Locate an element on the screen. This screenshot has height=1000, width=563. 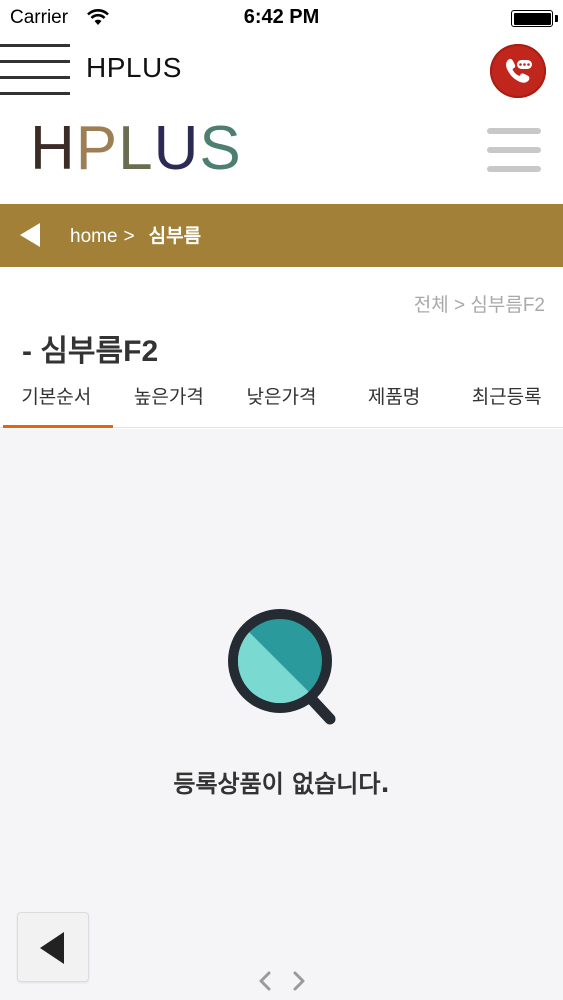
battery-icon is located at coordinates (532, 18).